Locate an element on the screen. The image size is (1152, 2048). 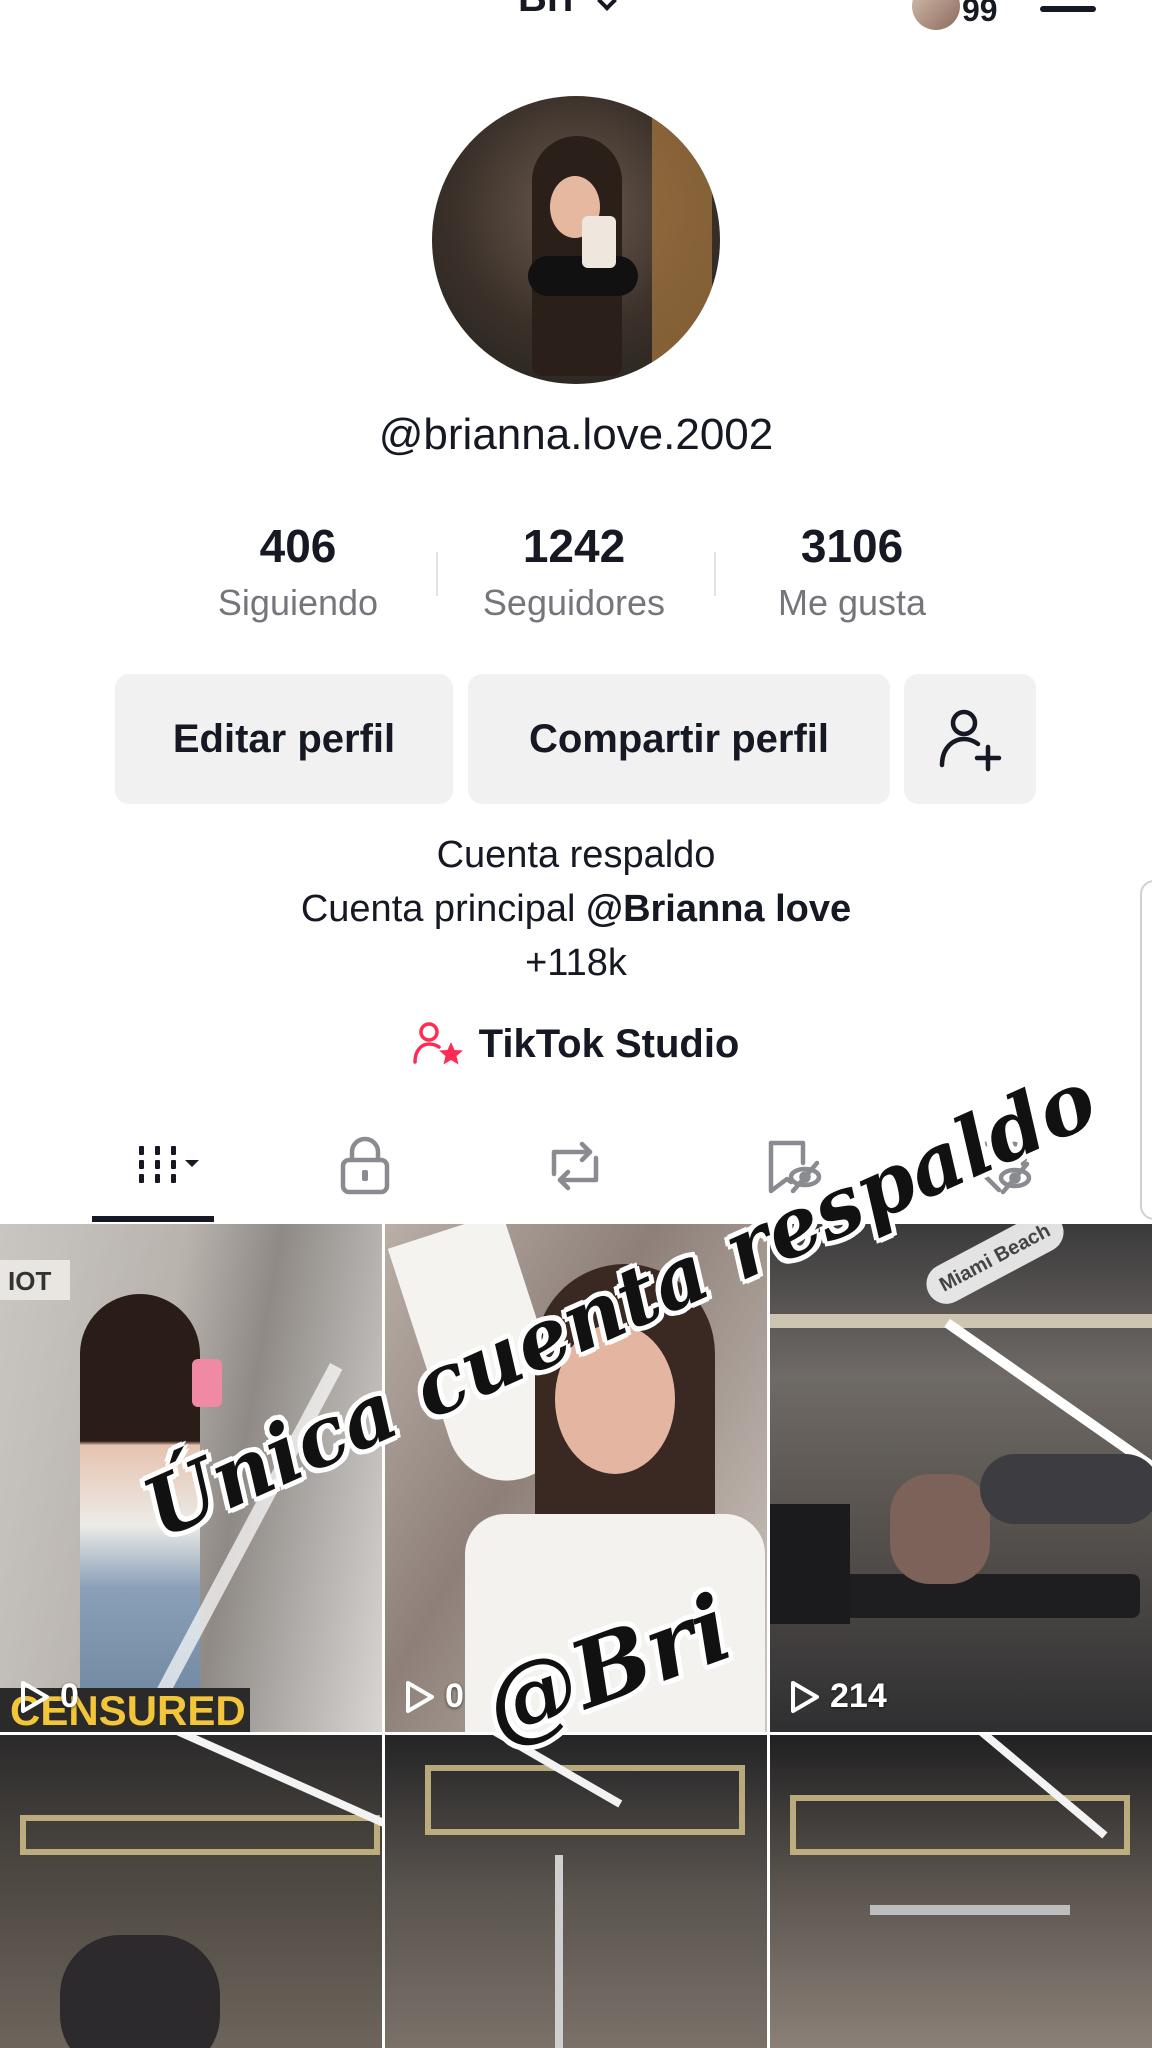
stat-likes: 3106 Me gusta is located at coordinates (852, 571).